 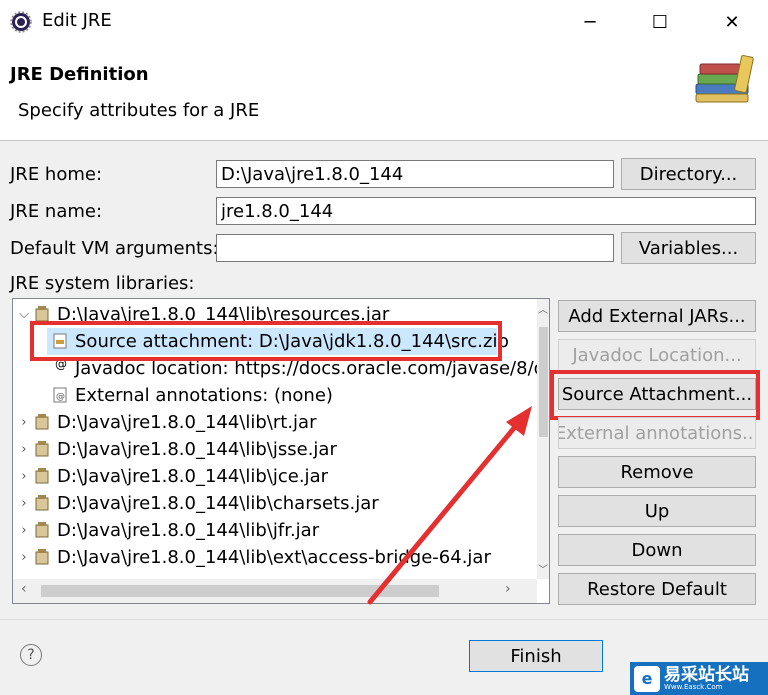 I want to click on help-button: ?, so click(x=31, y=655).